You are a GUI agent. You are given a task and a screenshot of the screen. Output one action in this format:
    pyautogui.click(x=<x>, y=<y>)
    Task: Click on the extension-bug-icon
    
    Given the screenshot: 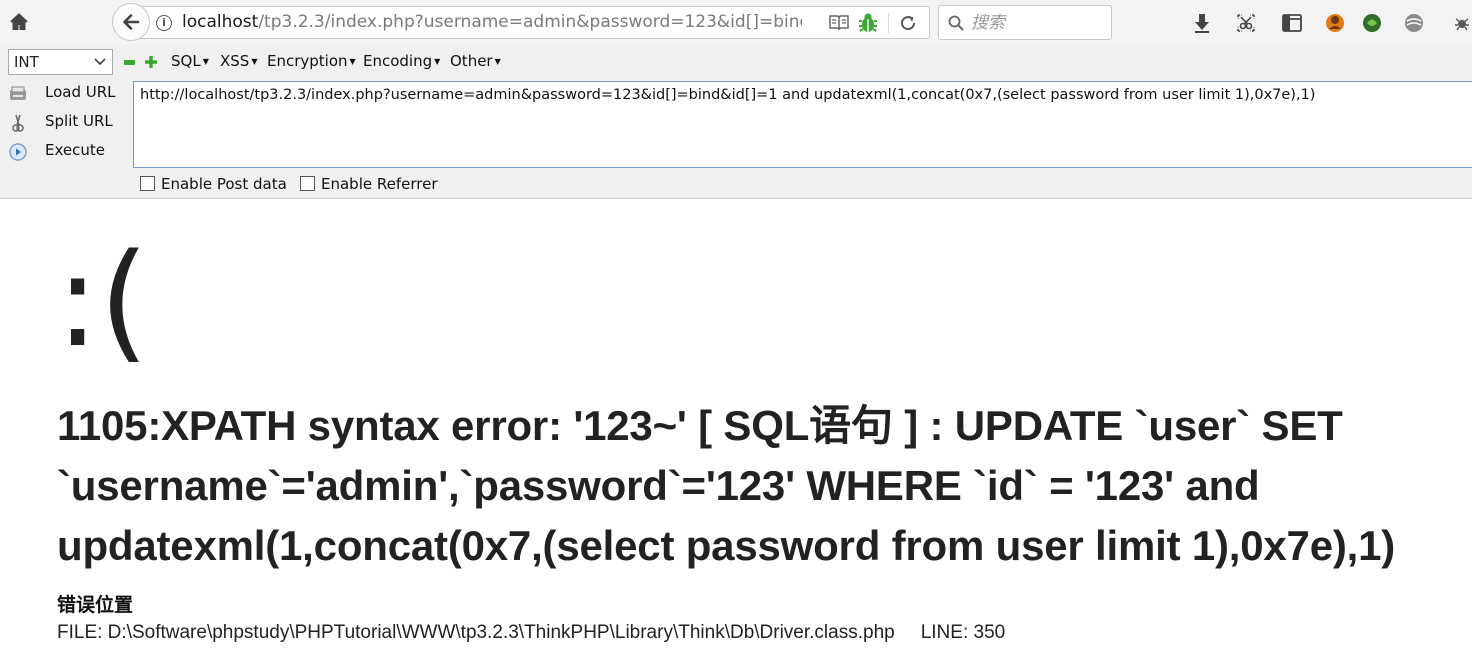 What is the action you would take?
    pyautogui.click(x=1461, y=23)
    